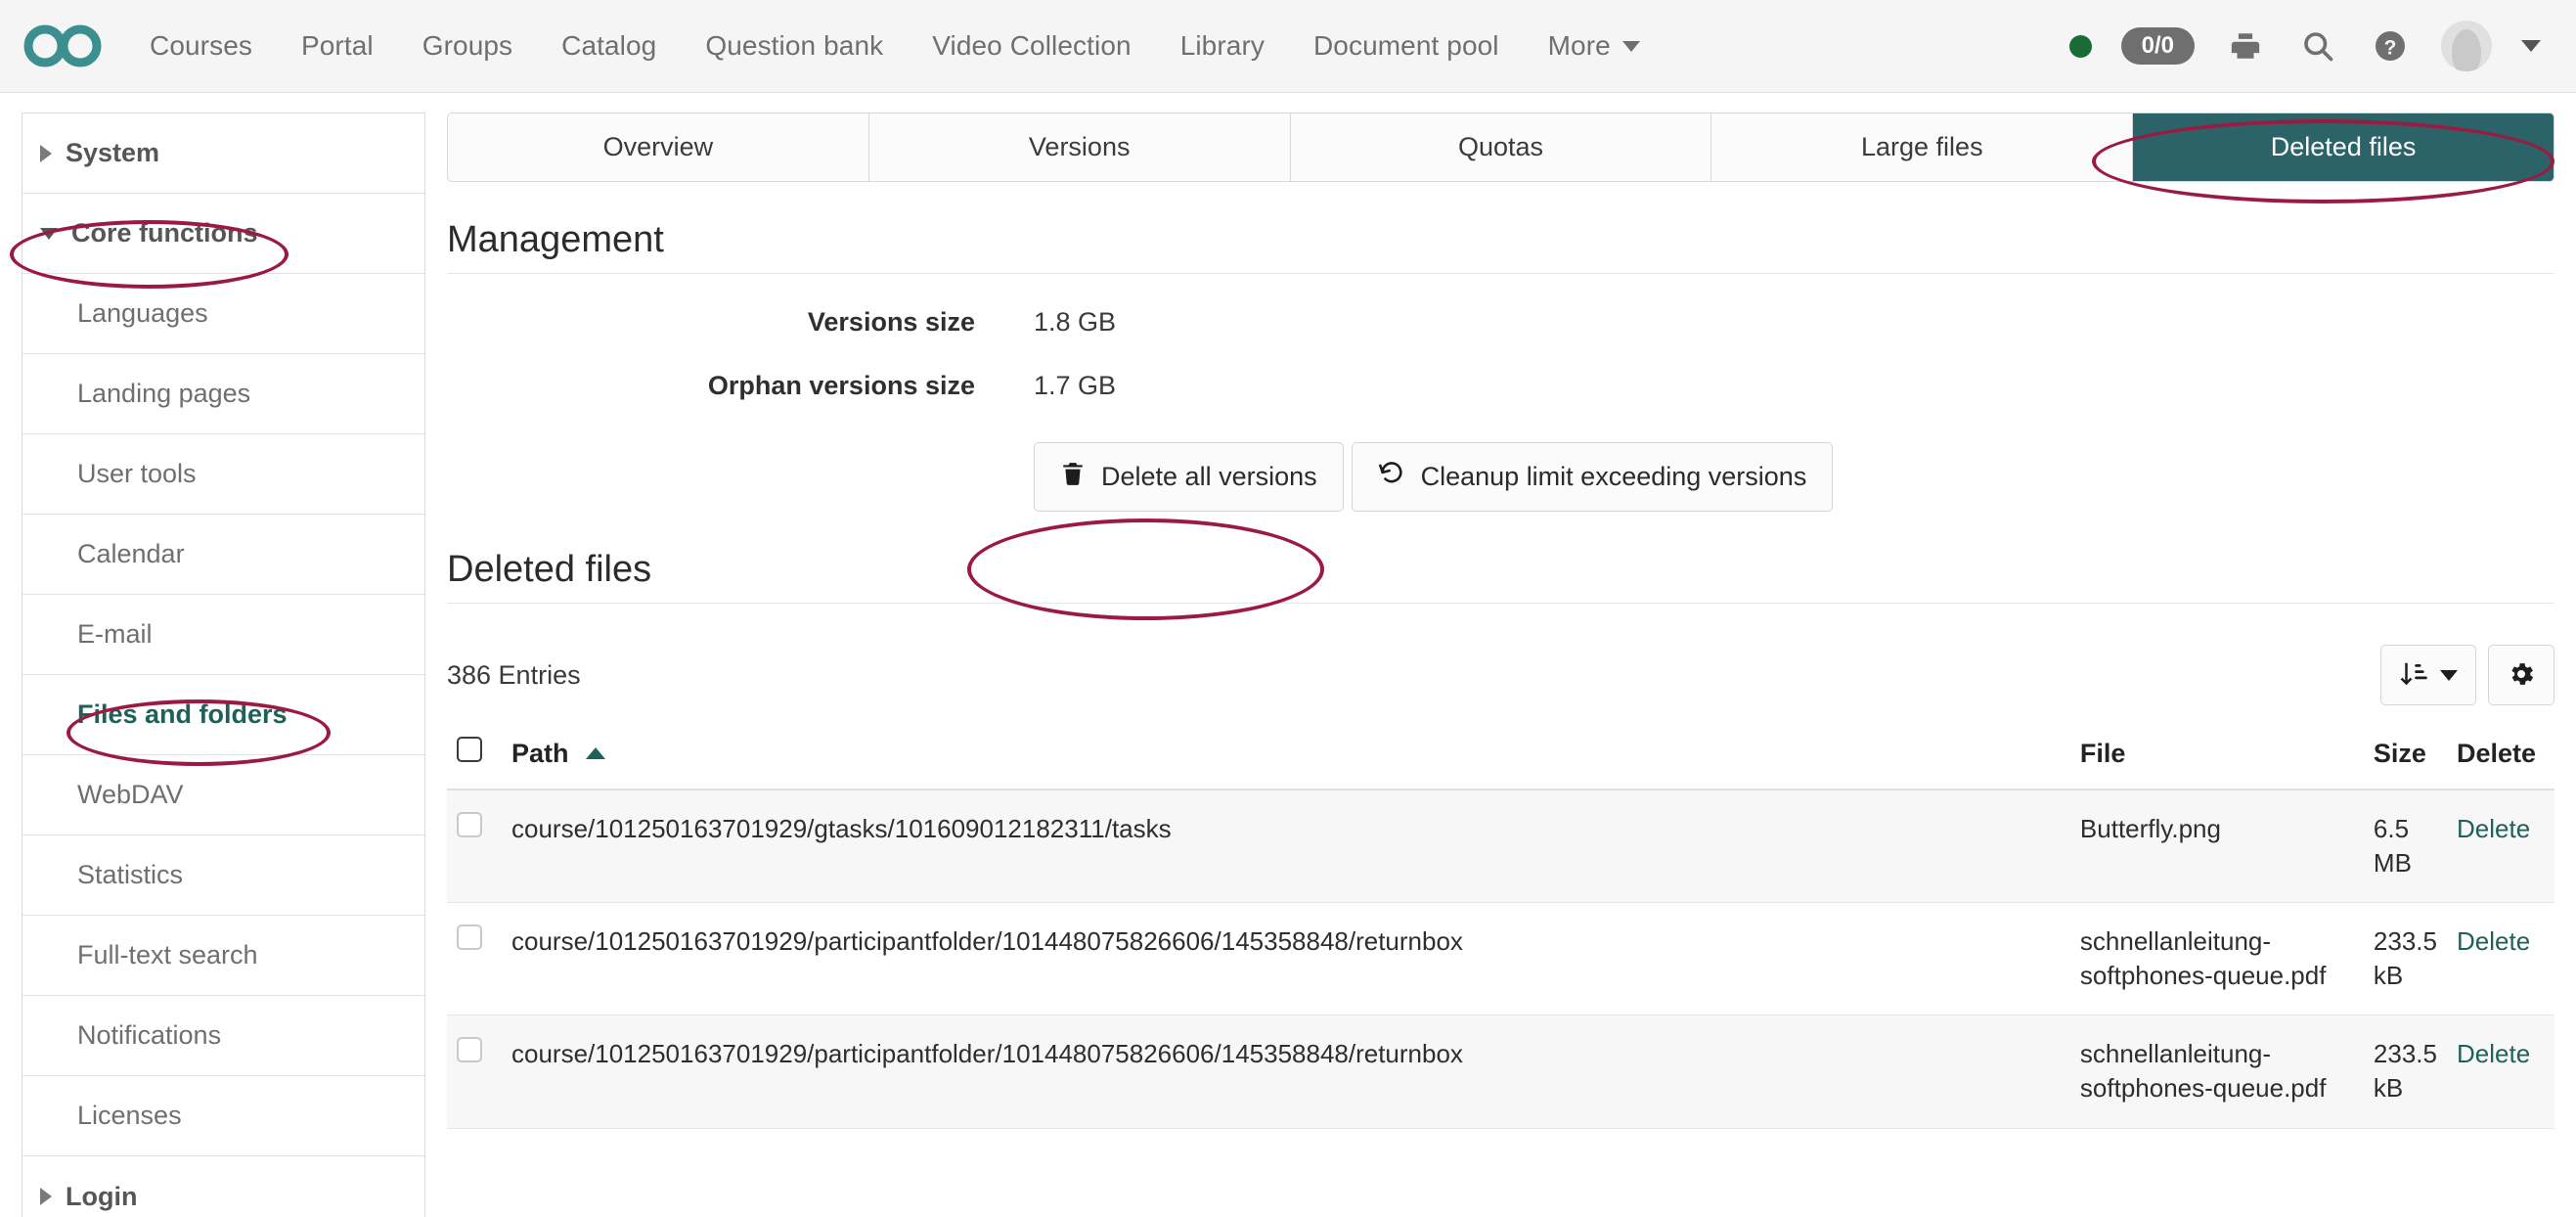  What do you see at coordinates (2157, 46) in the screenshot?
I see `notification-count-badge: 0/0` at bounding box center [2157, 46].